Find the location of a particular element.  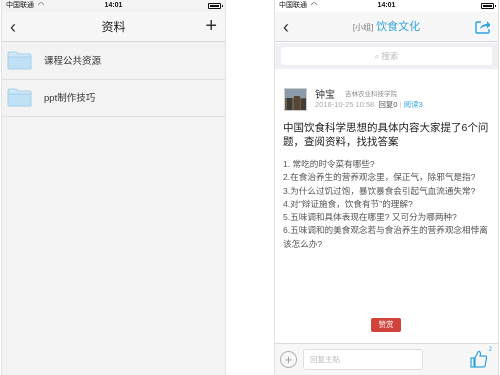

search-placeholder: 搜索 is located at coordinates (390, 56).